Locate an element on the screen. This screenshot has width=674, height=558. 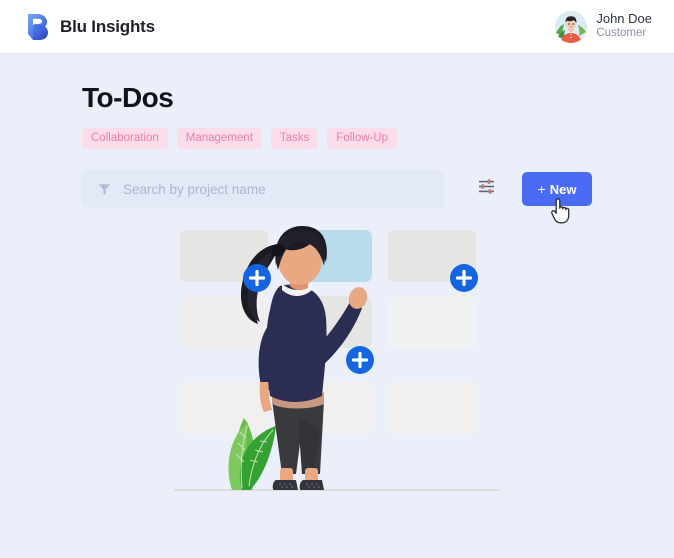
user-role: Customer is located at coordinates (621, 33).